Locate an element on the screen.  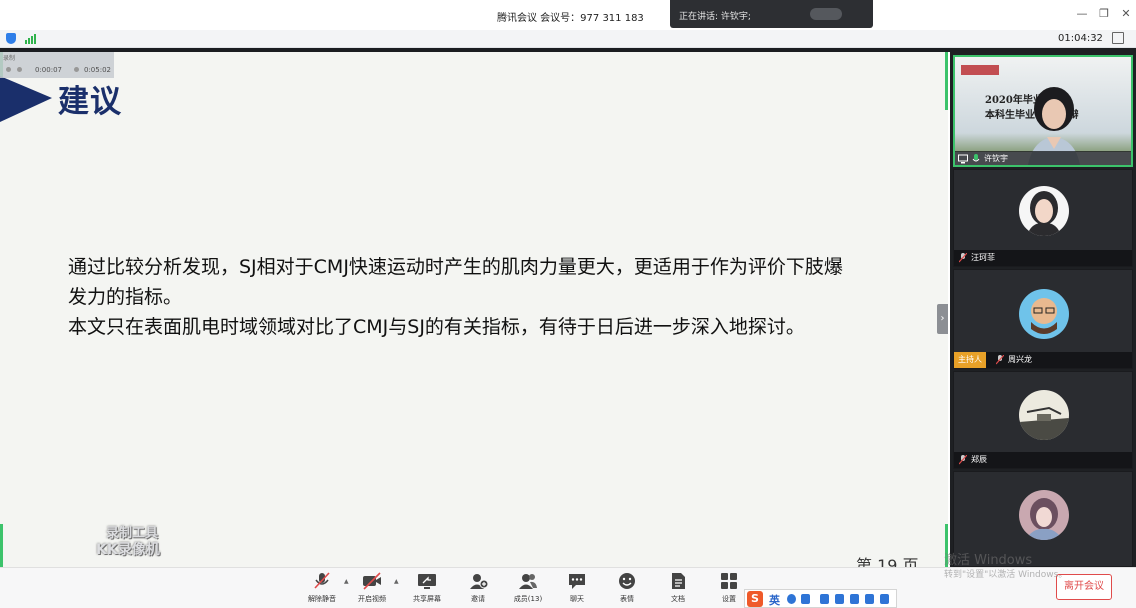
participant-name-bar: 郑辰 is located at coordinates (1043, 460).